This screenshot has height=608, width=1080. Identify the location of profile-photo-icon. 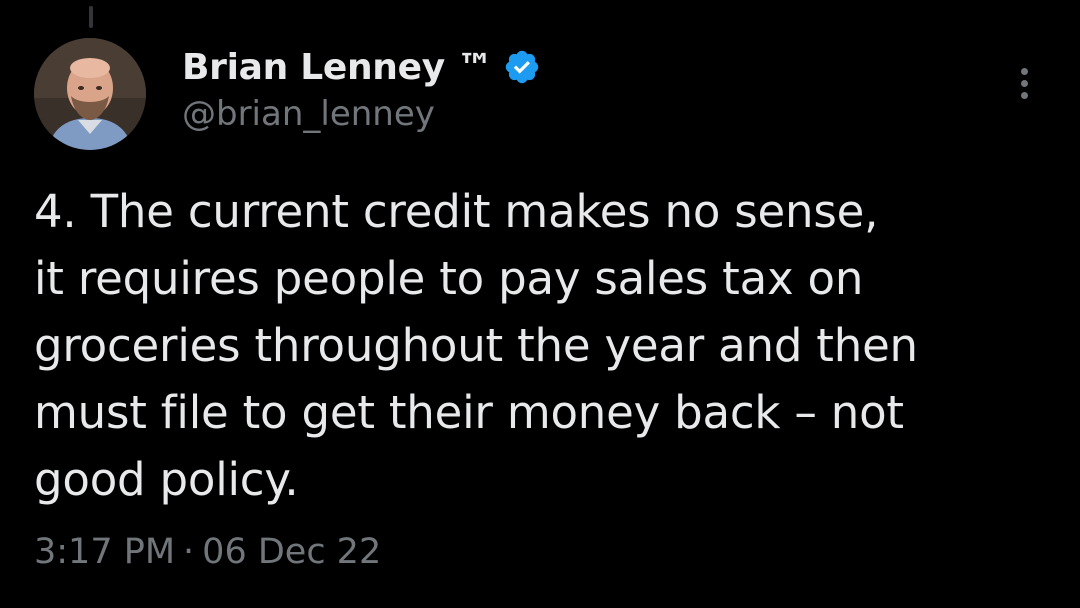
(90, 94).